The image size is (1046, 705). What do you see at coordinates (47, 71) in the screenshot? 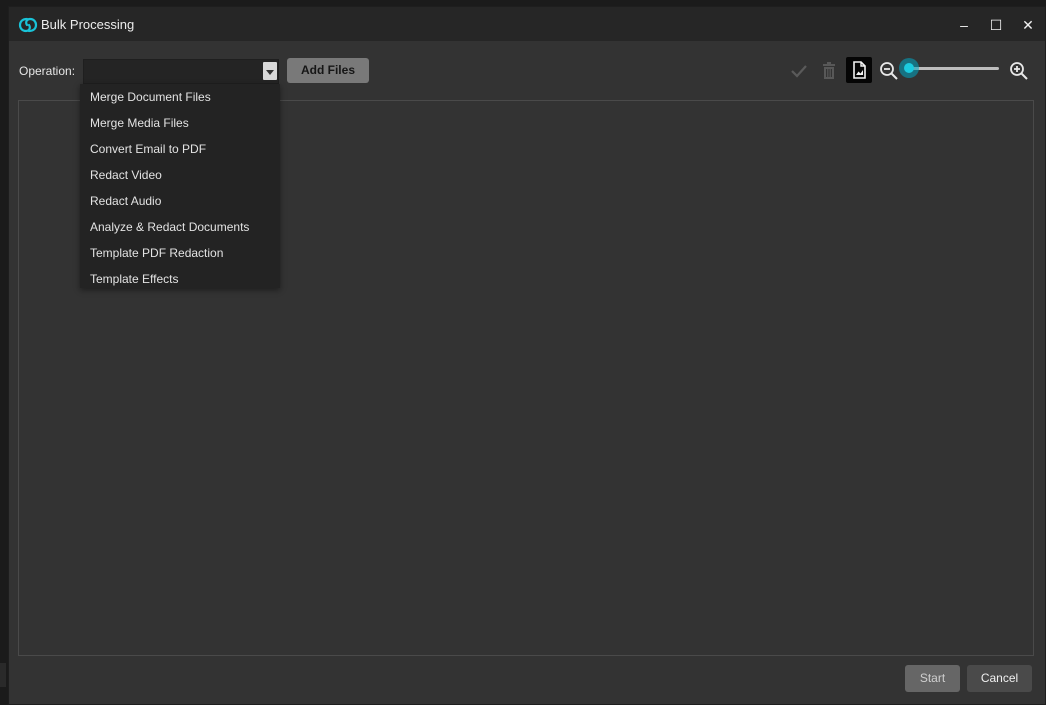
I see `operation-label: Operation:` at bounding box center [47, 71].